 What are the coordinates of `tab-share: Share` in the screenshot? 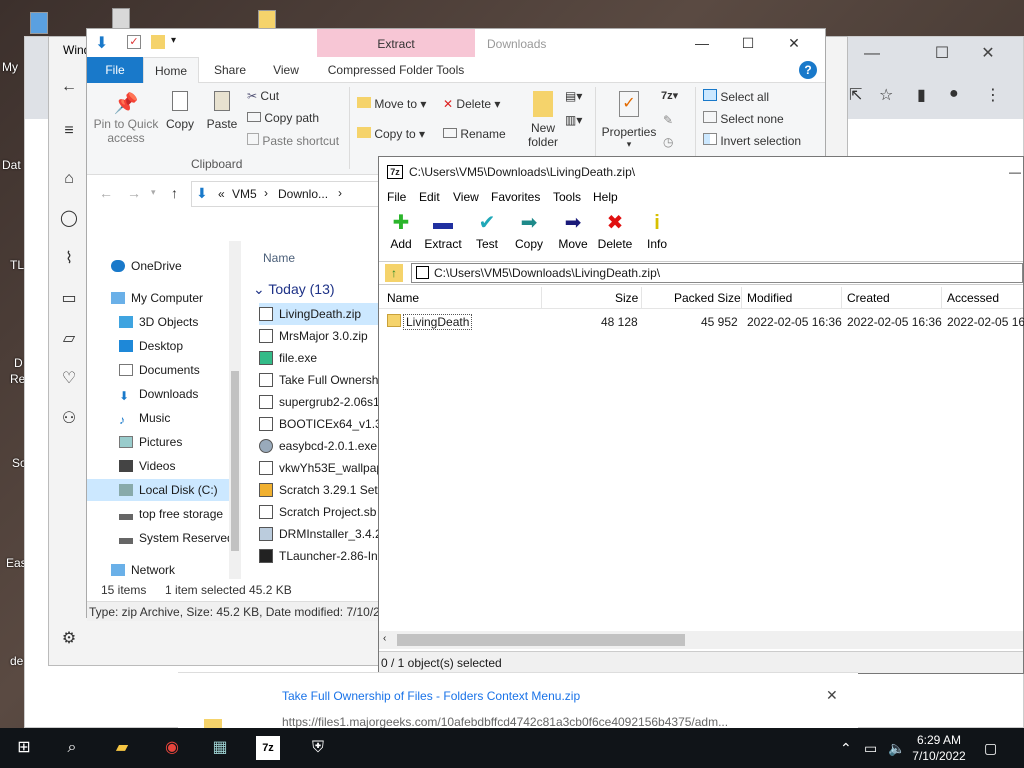 It's located at (230, 70).